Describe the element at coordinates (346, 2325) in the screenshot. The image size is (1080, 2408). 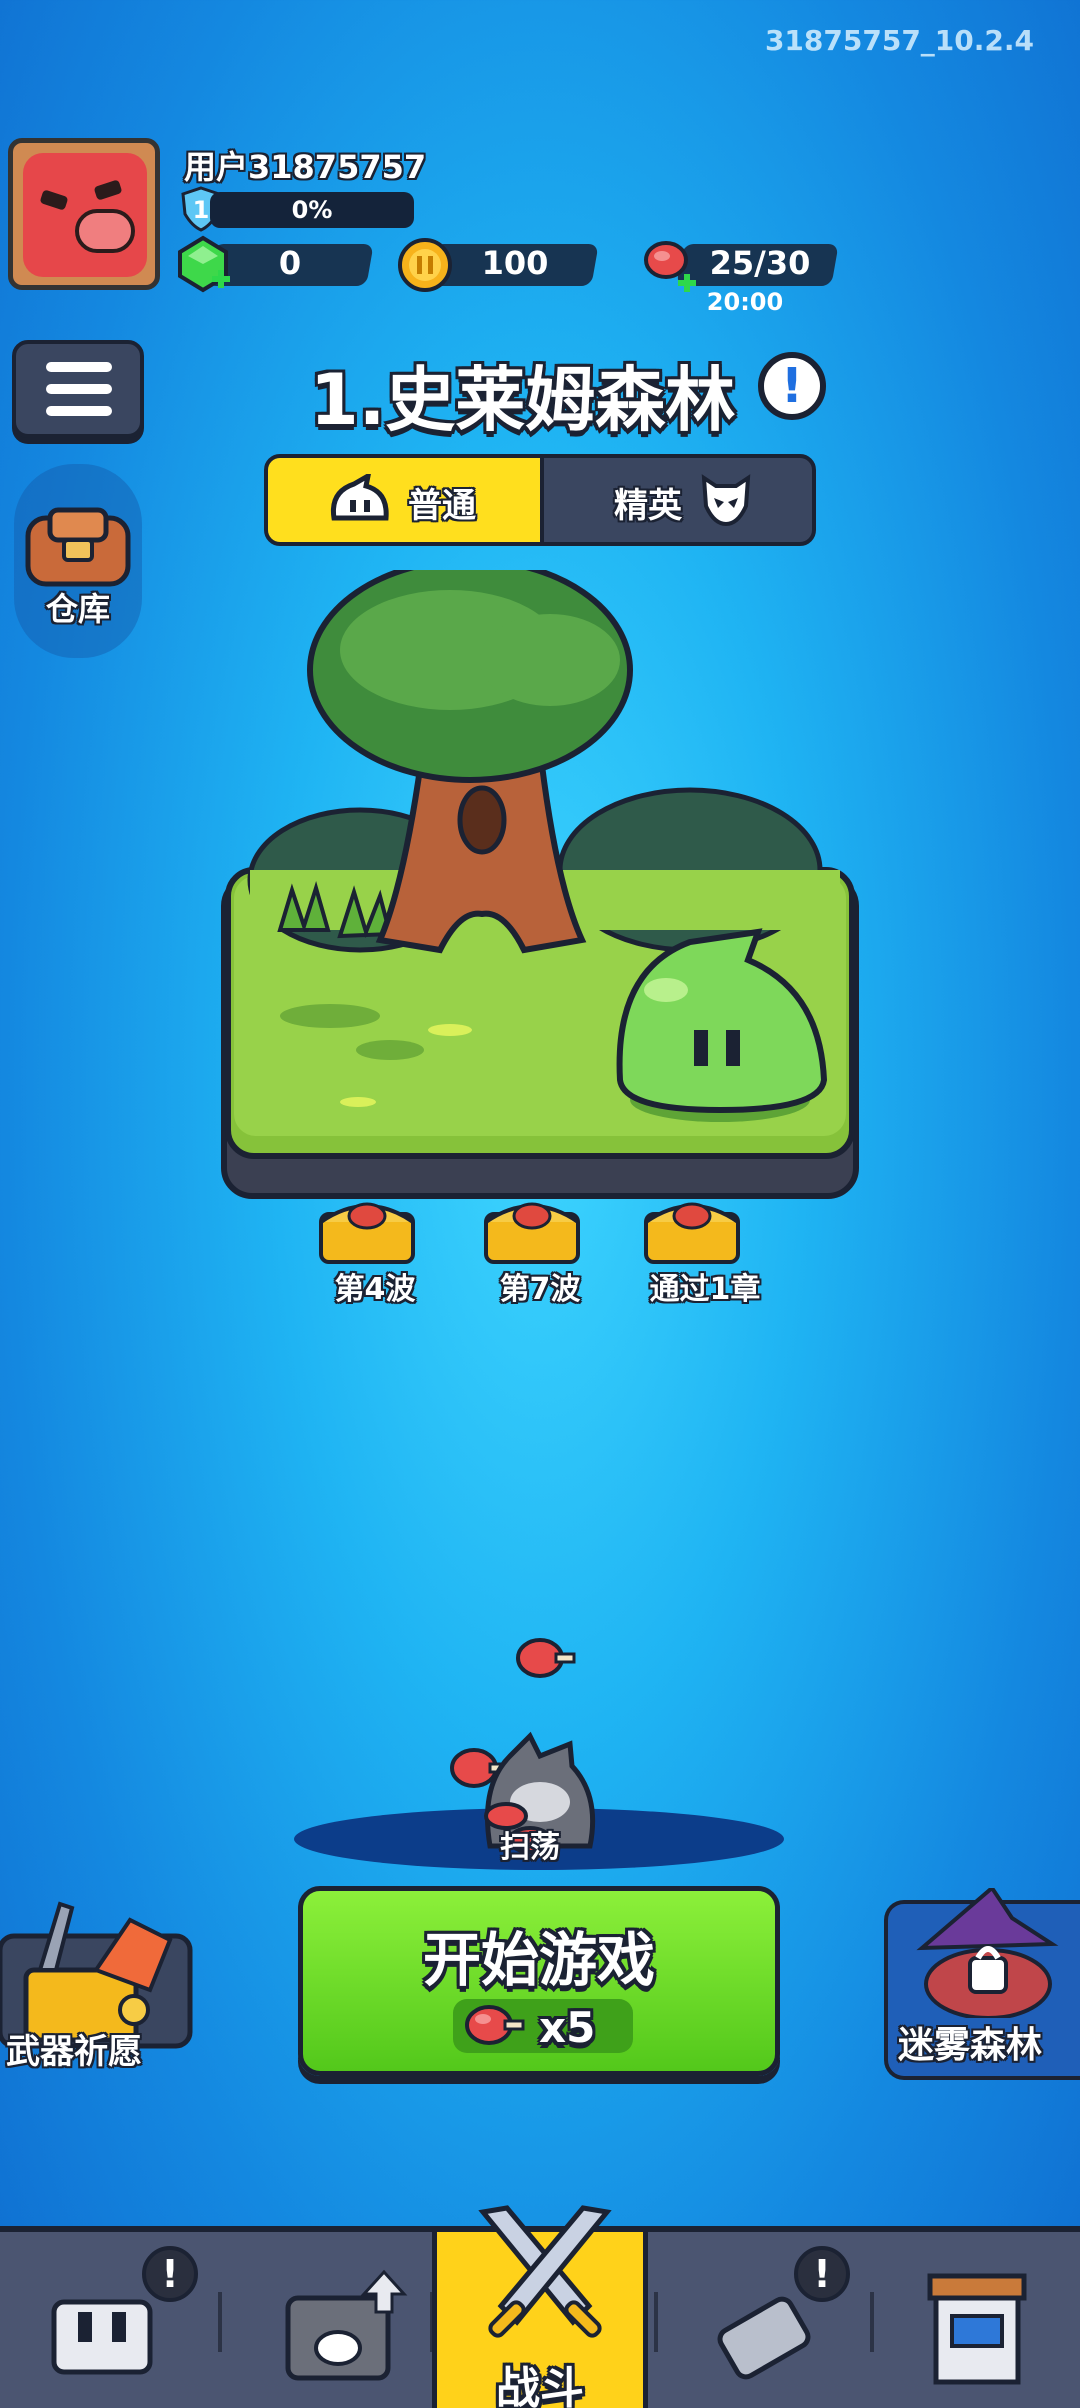
I see `equipment-pig-icon` at that location.